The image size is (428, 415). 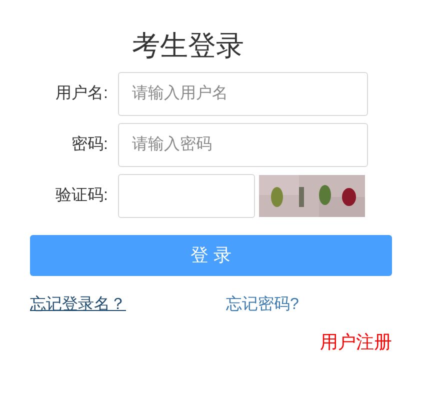 What do you see at coordinates (243, 94) in the screenshot?
I see `input-field: 请输入用户名` at bounding box center [243, 94].